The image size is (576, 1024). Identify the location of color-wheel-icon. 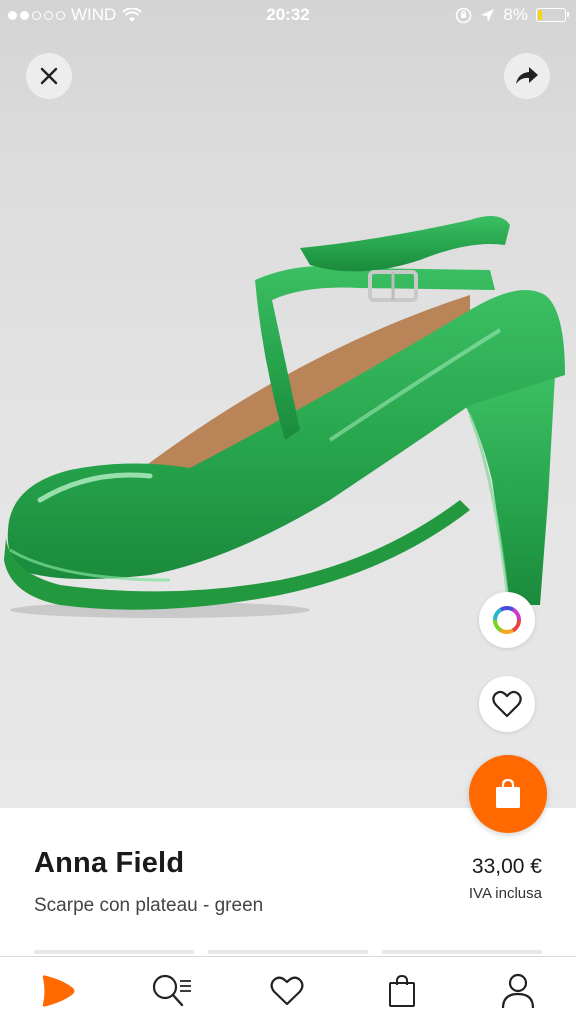
(507, 620).